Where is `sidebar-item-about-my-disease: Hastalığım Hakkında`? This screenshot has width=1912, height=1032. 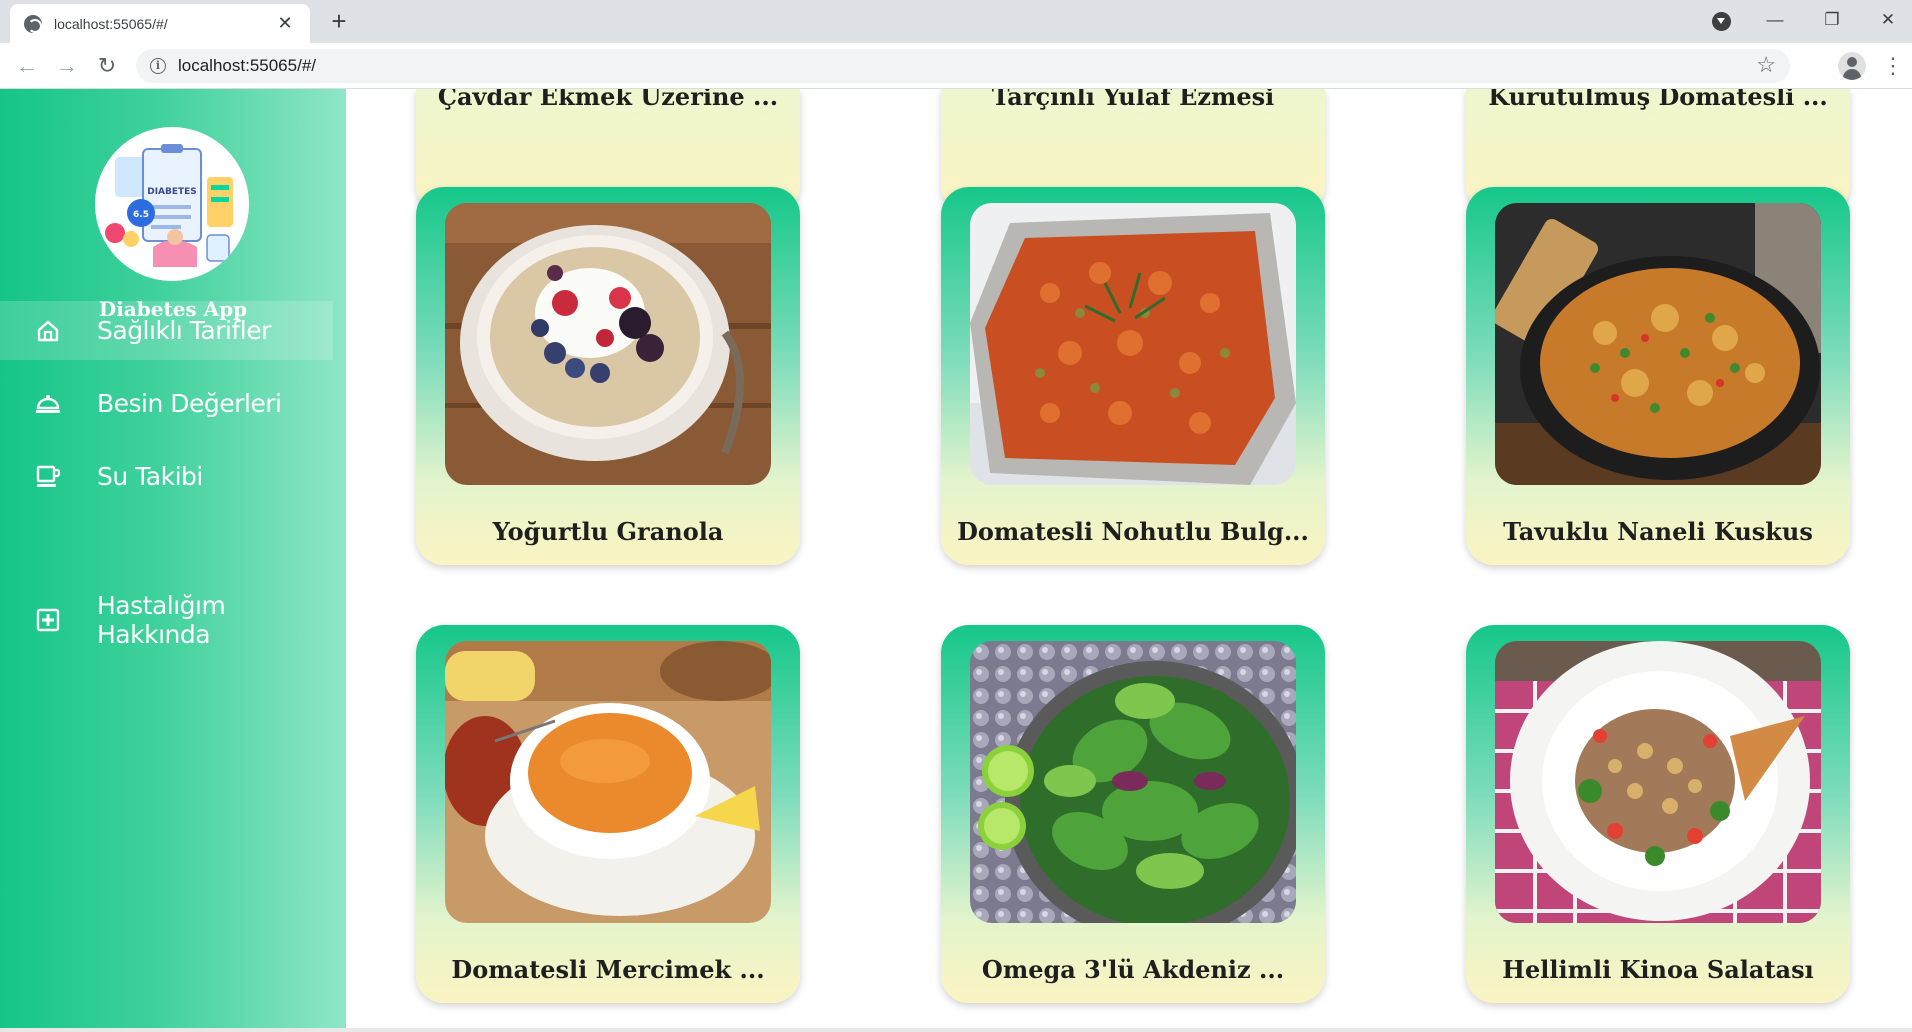 sidebar-item-about-my-disease: Hastalığım Hakkında is located at coordinates (166, 620).